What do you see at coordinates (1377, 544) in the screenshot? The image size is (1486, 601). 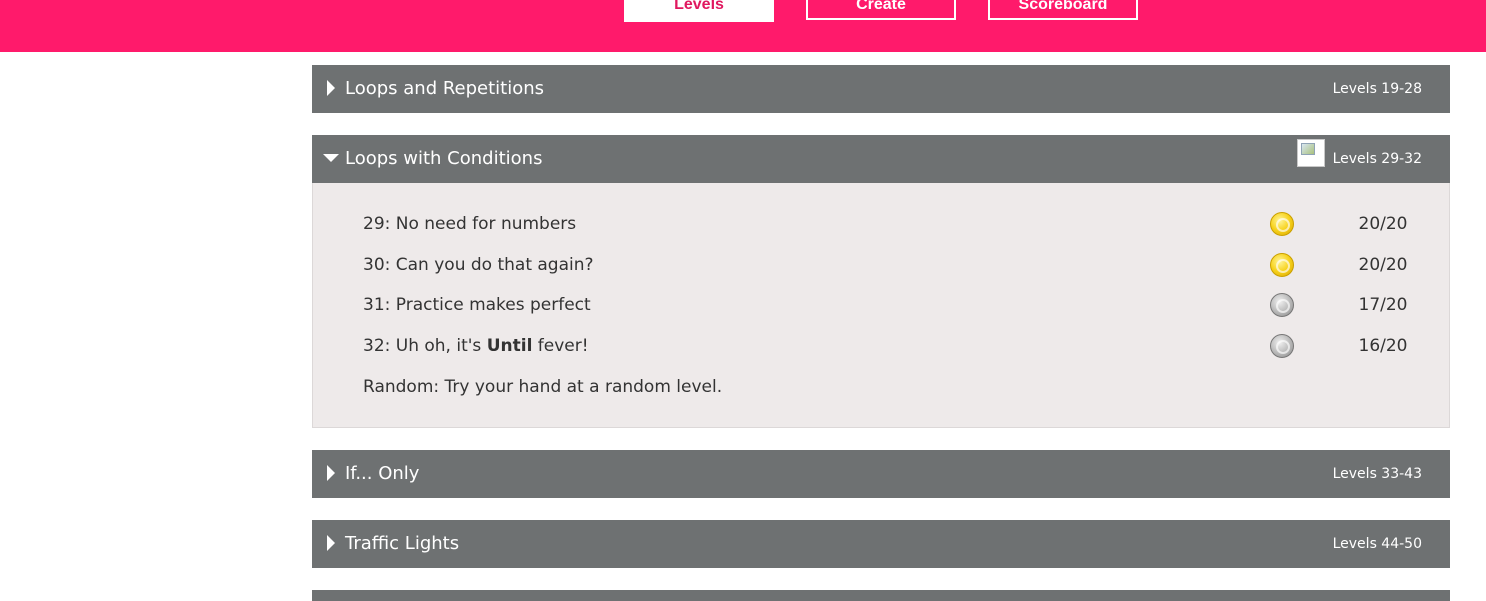 I see `section-level-range: Levels 44-50` at bounding box center [1377, 544].